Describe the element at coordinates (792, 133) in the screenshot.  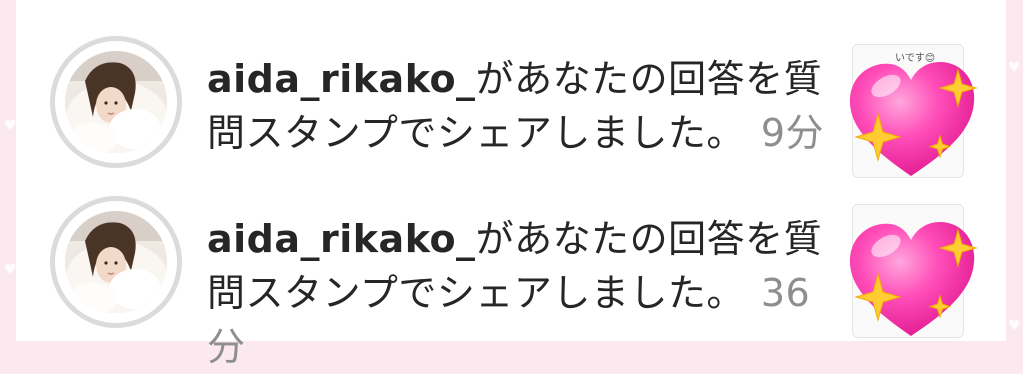
I see `timestamp: 9分` at that location.